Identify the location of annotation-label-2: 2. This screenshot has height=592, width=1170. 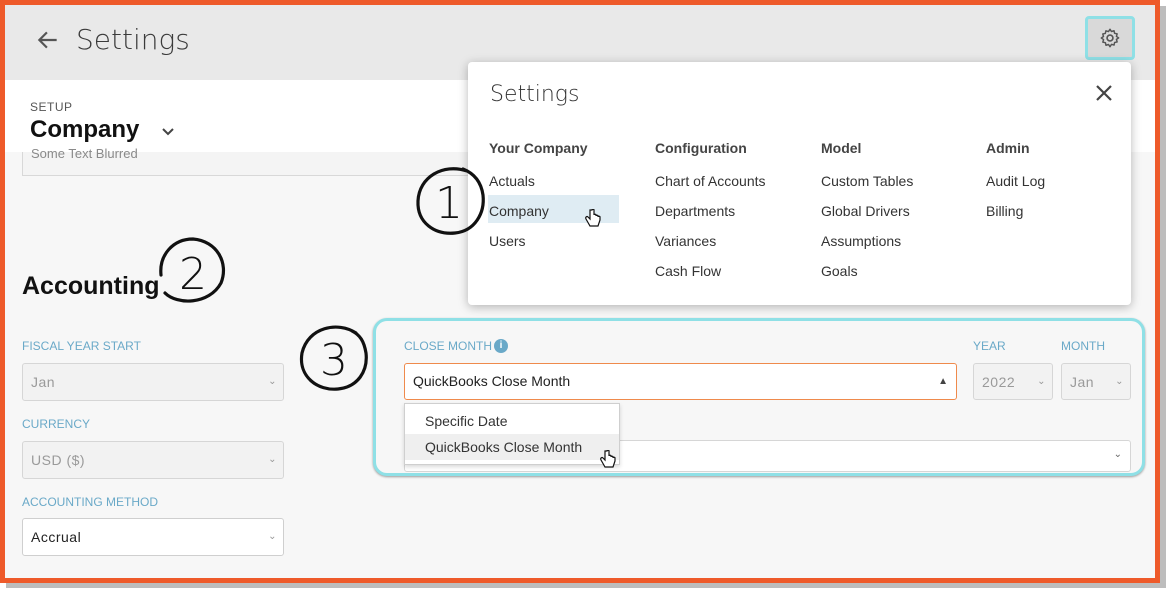
(193, 274).